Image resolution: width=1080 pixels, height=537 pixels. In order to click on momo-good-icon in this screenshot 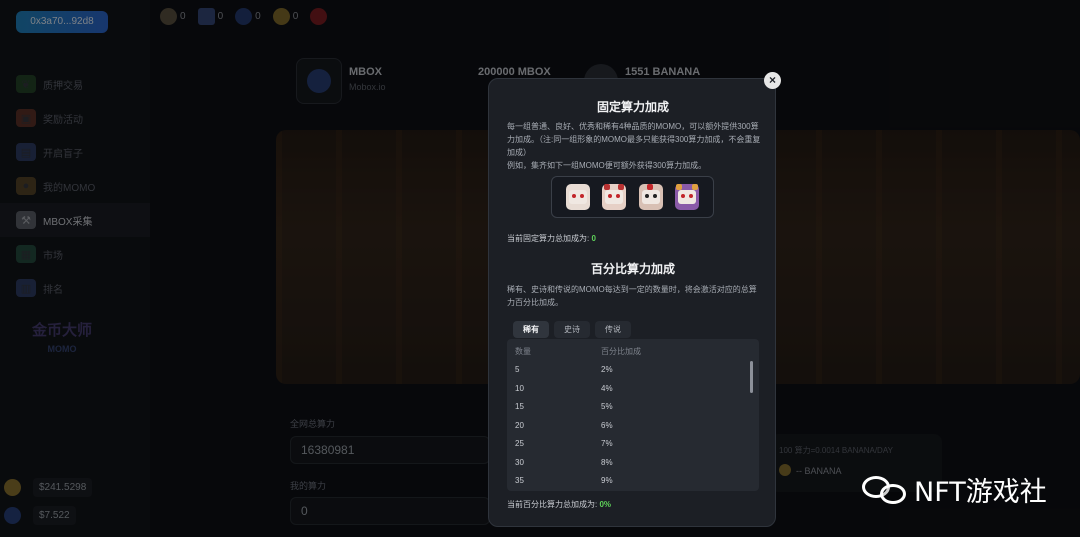, I will do `click(614, 197)`.